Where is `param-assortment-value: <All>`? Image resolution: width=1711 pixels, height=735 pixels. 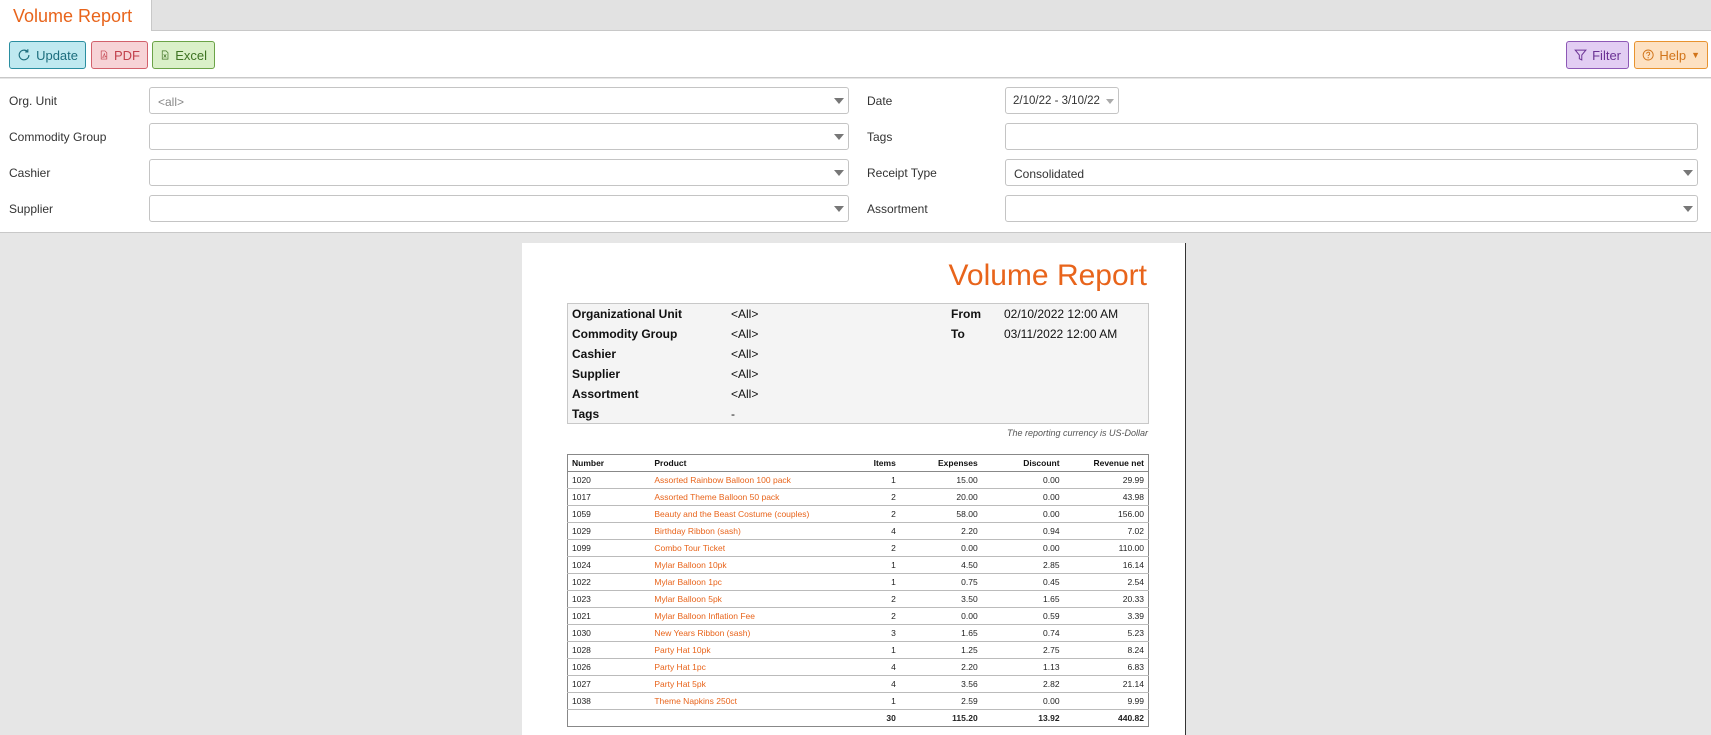
param-assortment-value: <All> is located at coordinates (745, 394).